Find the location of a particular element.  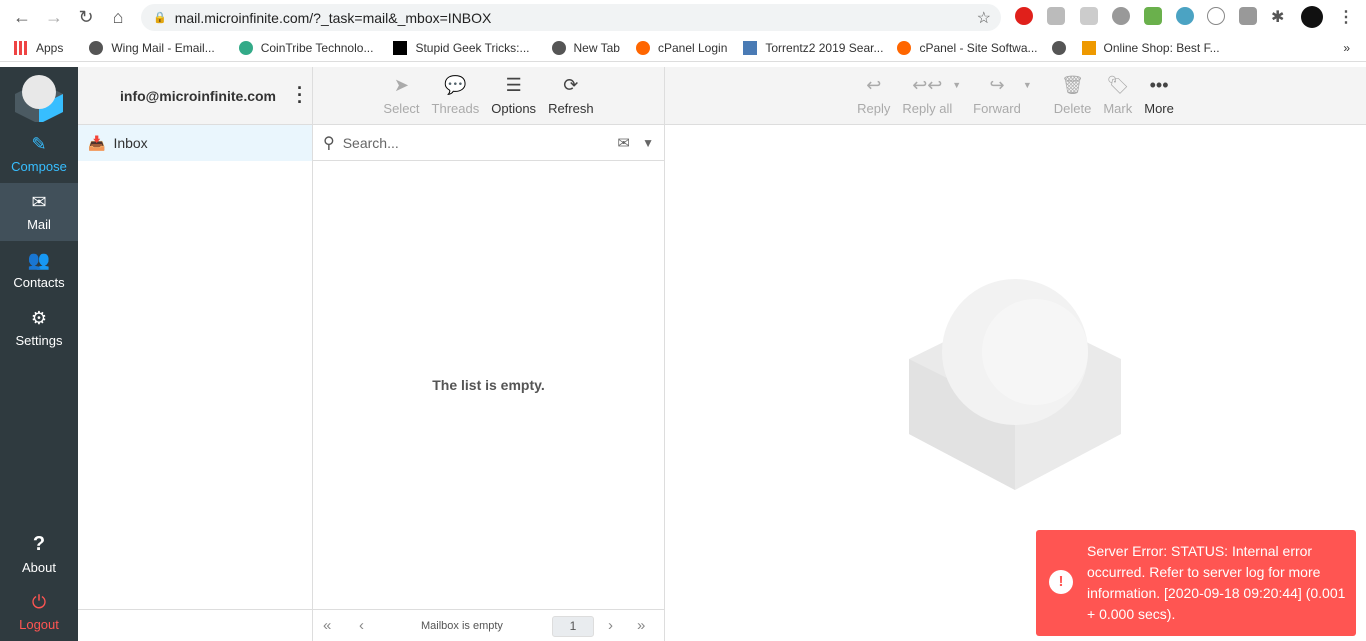

bookmark-label: New Tab is located at coordinates (596, 47).